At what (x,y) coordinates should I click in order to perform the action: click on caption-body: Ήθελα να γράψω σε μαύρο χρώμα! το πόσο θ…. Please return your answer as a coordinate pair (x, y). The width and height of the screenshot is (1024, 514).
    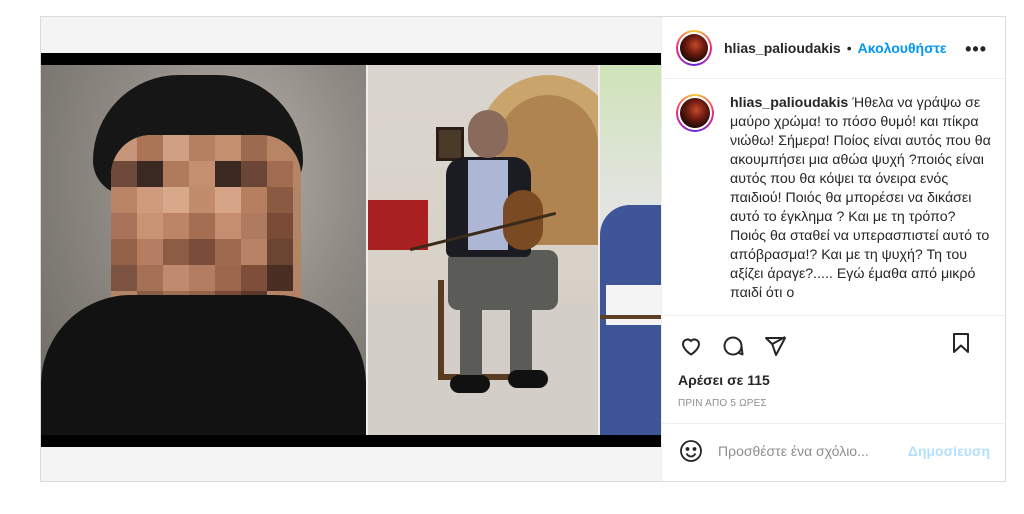
    Looking at the image, I should click on (860, 198).